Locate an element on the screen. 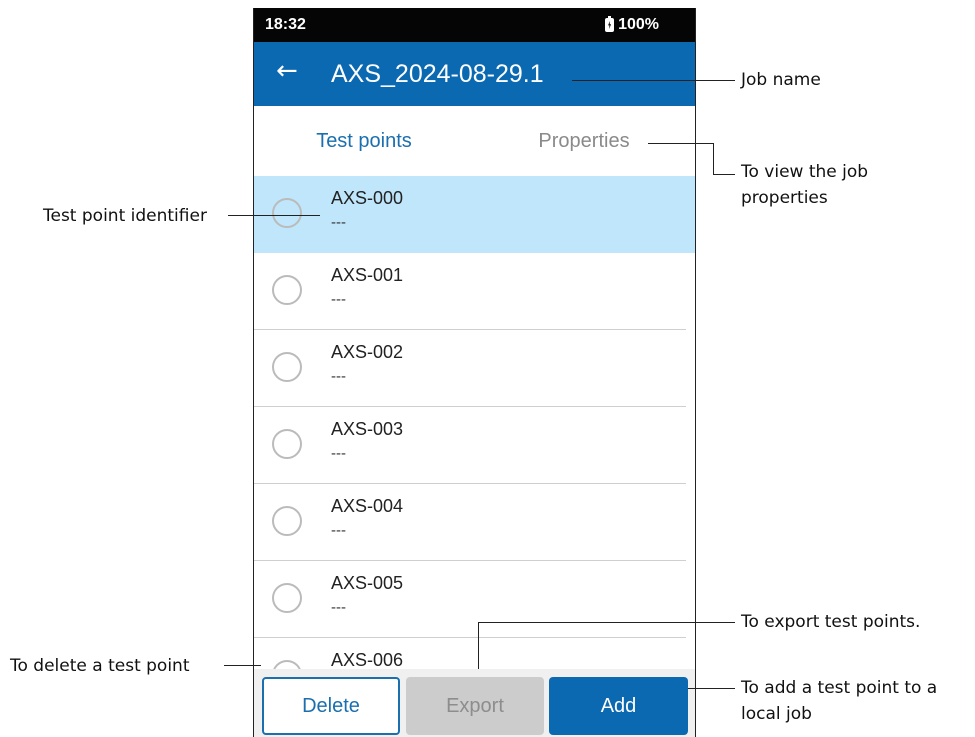 This screenshot has width=975, height=737. list-item: AXS-001 --- is located at coordinates (474, 291).